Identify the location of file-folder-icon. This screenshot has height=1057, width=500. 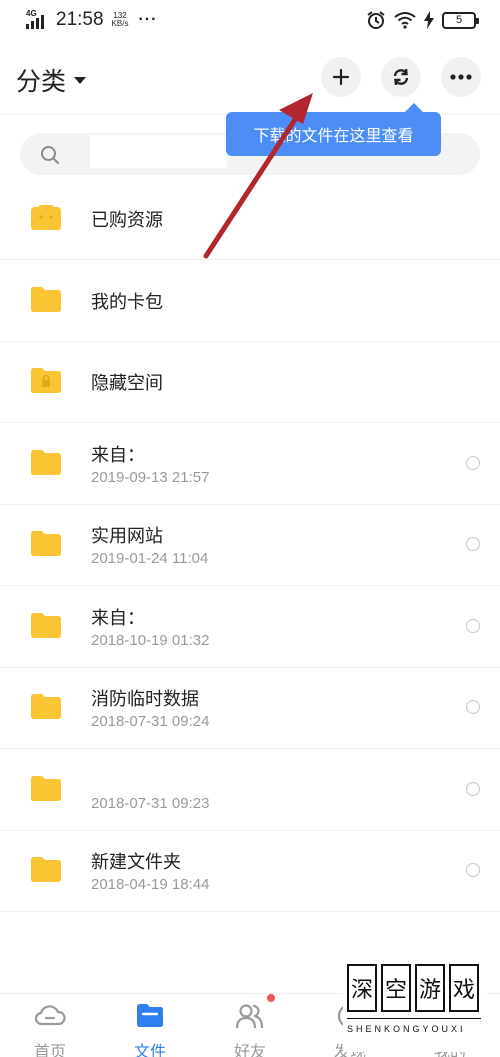
(150, 1015).